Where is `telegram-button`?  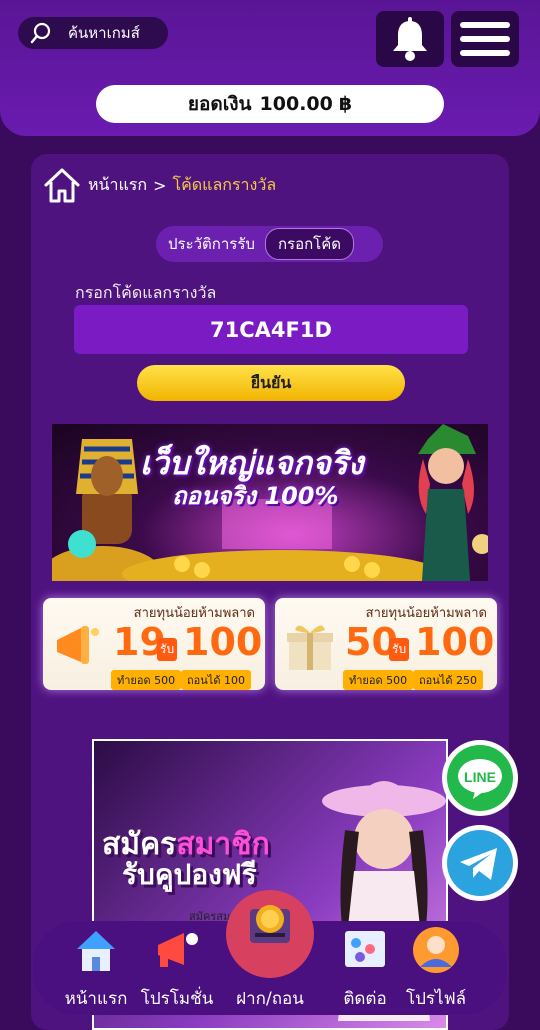
telegram-button is located at coordinates (480, 863).